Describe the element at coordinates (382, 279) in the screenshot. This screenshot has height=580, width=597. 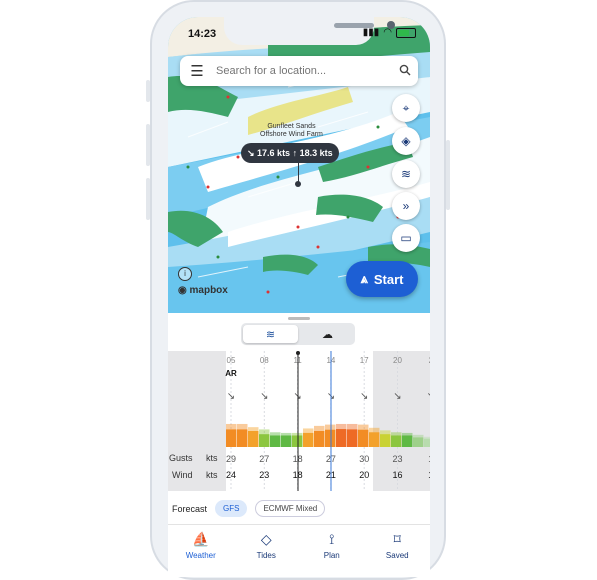
I see `start-button: ⩓ Start` at that location.